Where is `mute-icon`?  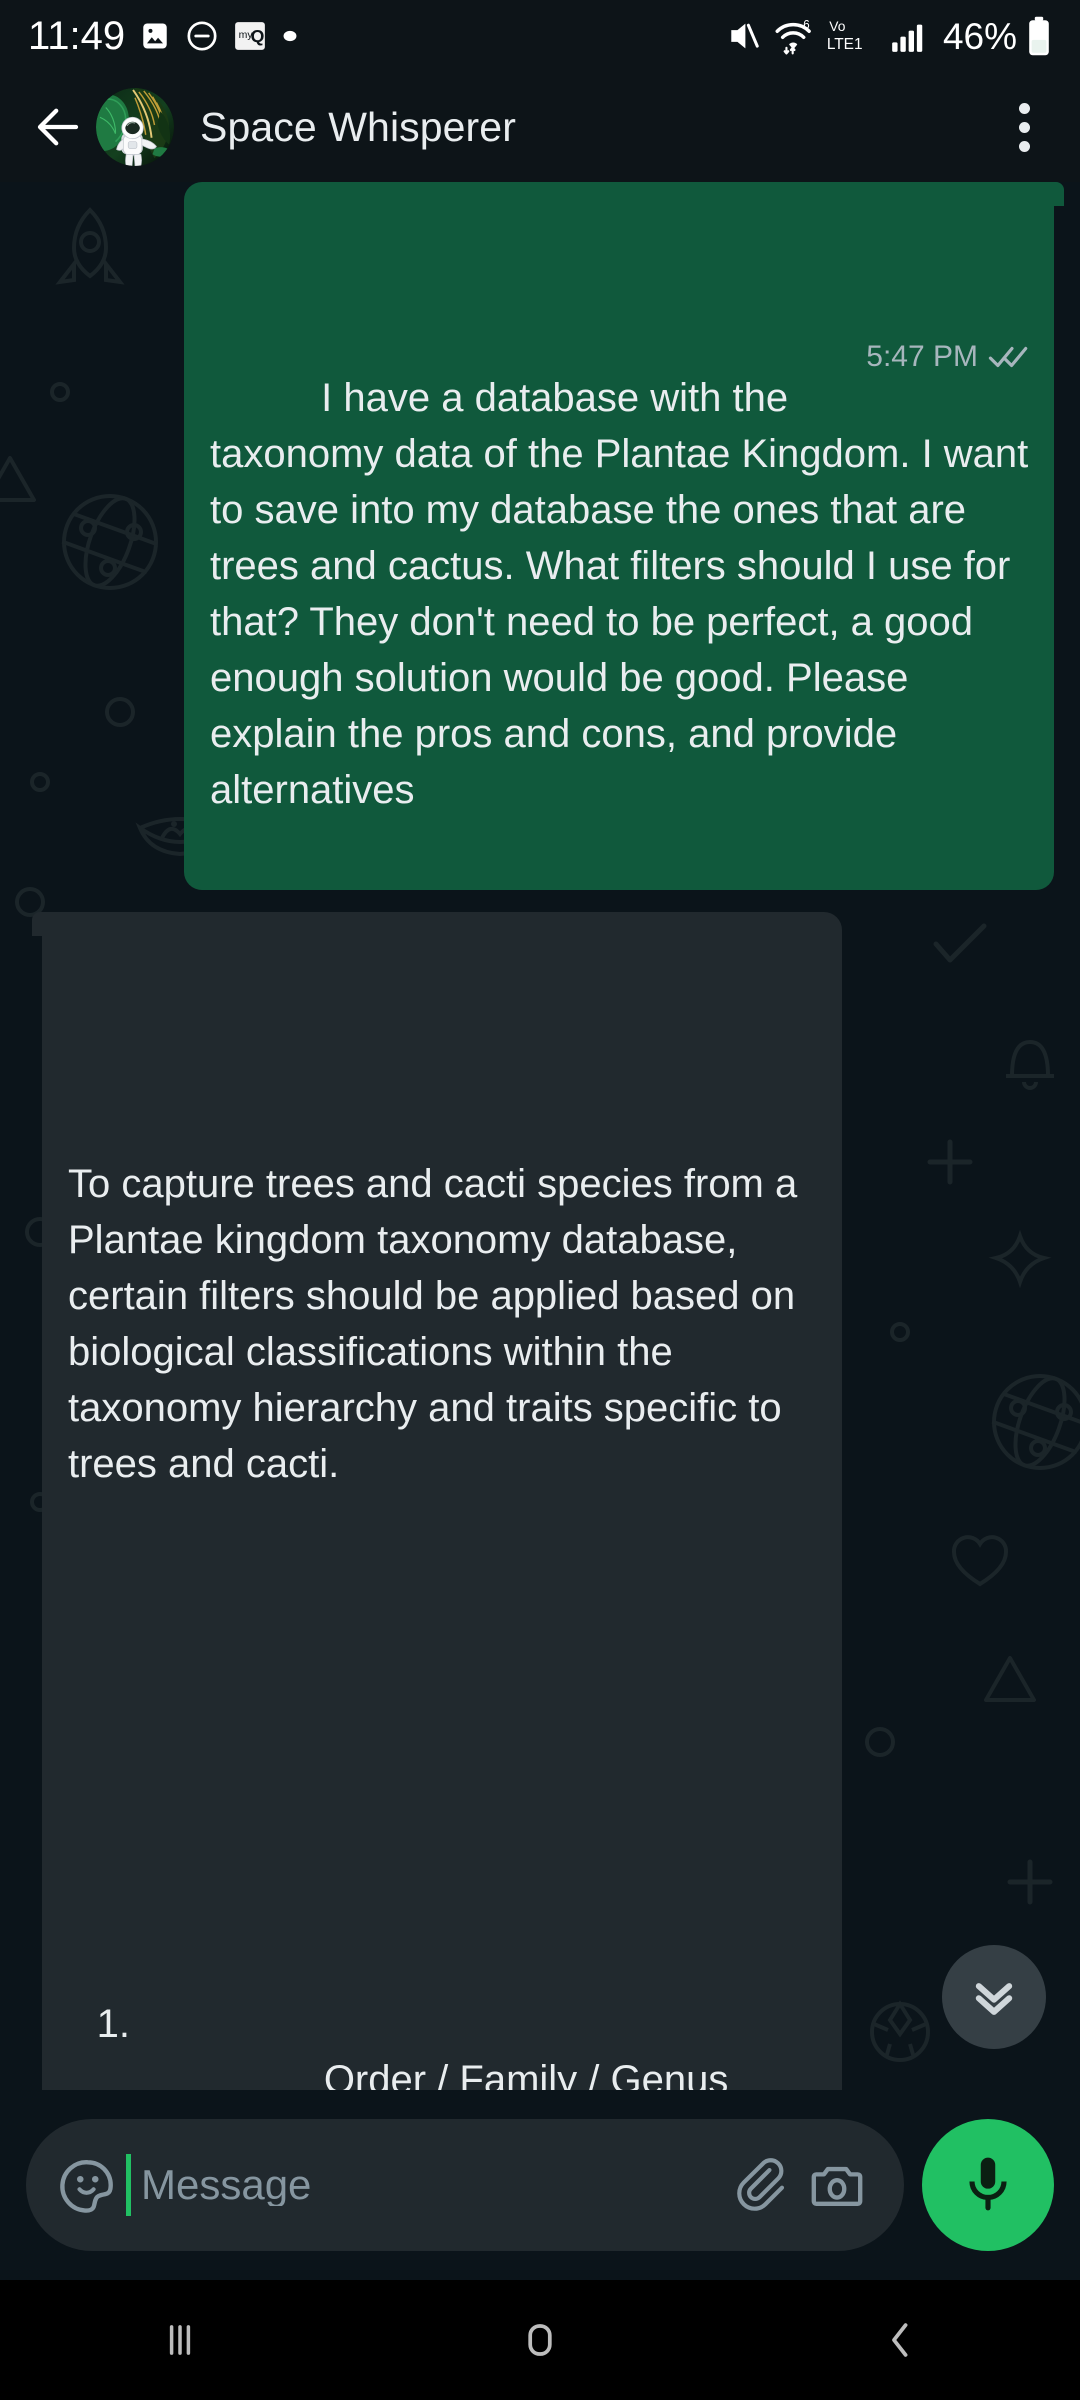 mute-icon is located at coordinates (743, 36).